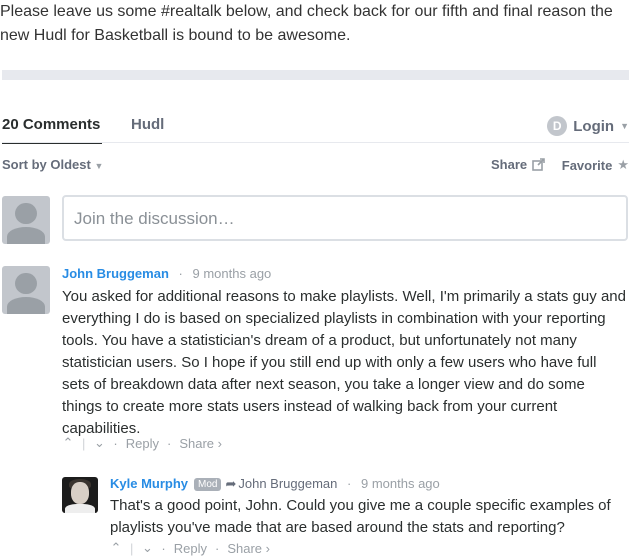 Image resolution: width=631 pixels, height=557 pixels. What do you see at coordinates (115, 273) in the screenshot?
I see `comment-author-link: John Bruggeman` at bounding box center [115, 273].